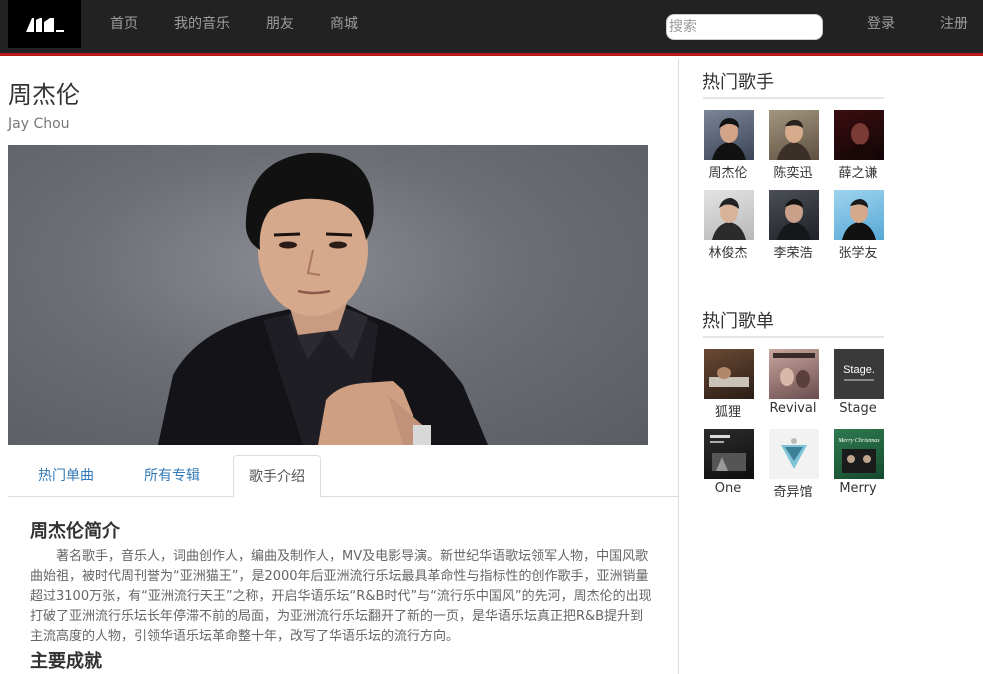 This screenshot has width=983, height=674. I want to click on bio-title: 周杰伦简介, so click(75, 531).